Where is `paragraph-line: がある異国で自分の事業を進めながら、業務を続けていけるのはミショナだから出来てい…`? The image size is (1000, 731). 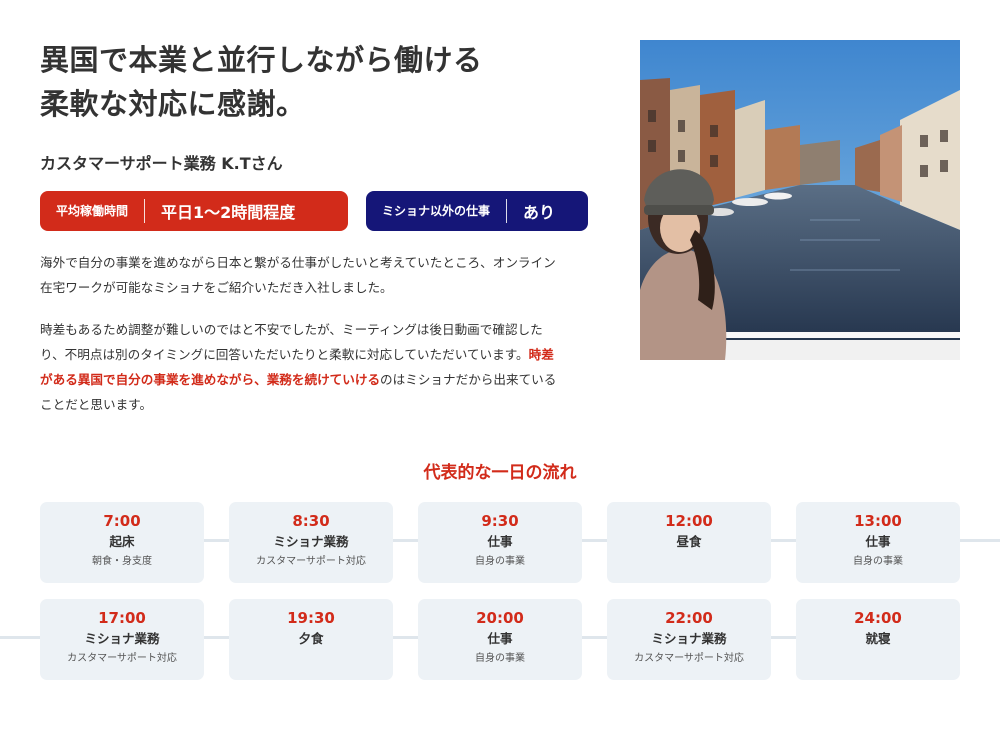
paragraph-line: がある異国で自分の事業を進めながら、業務を続けていけるのはミショナだから出来てい… is located at coordinates (321, 379).